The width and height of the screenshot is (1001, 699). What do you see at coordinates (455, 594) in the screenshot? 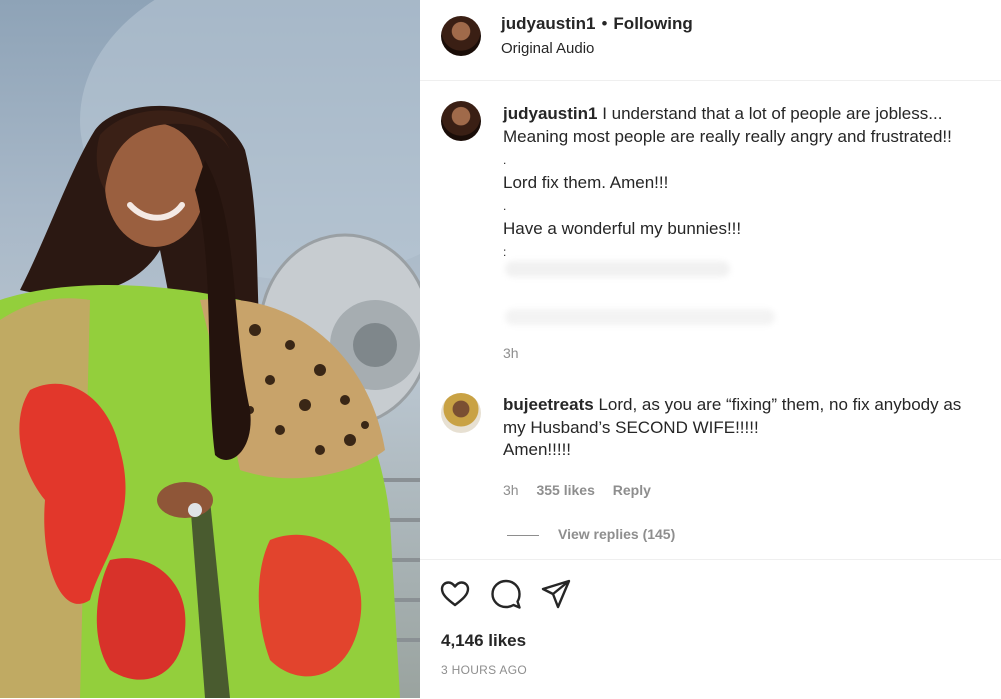
I see `like-heart-icon` at bounding box center [455, 594].